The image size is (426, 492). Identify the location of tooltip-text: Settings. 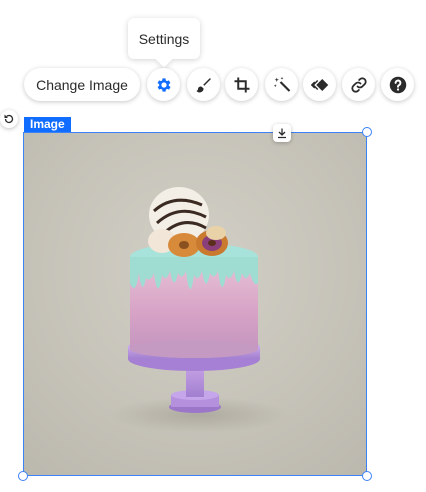
(164, 38).